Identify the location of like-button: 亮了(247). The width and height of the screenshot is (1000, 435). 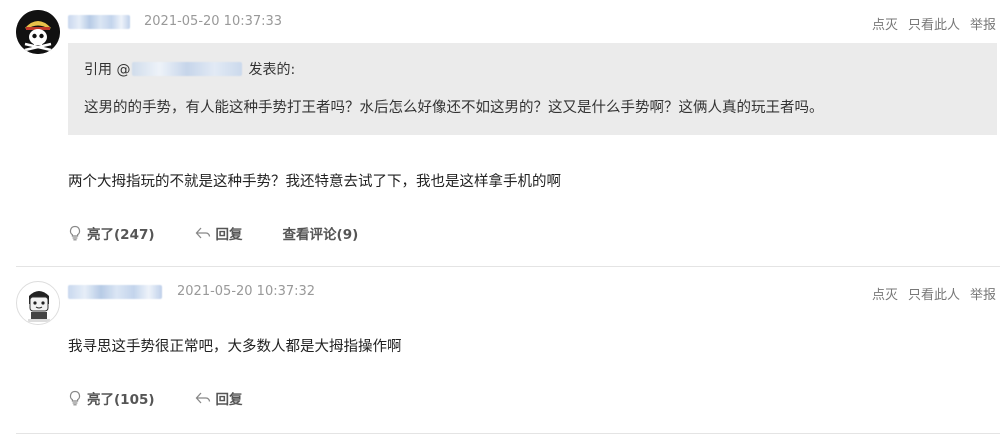
(111, 233).